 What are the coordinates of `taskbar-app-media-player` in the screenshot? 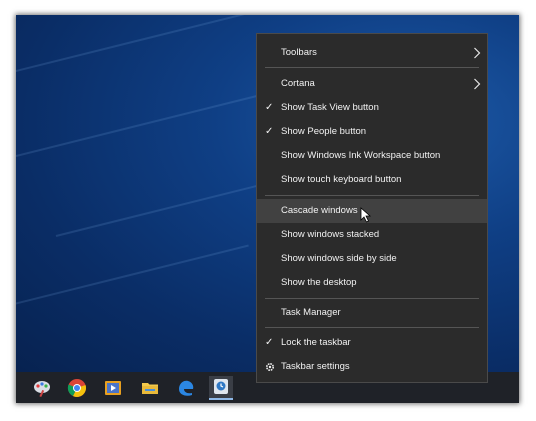 It's located at (113, 388).